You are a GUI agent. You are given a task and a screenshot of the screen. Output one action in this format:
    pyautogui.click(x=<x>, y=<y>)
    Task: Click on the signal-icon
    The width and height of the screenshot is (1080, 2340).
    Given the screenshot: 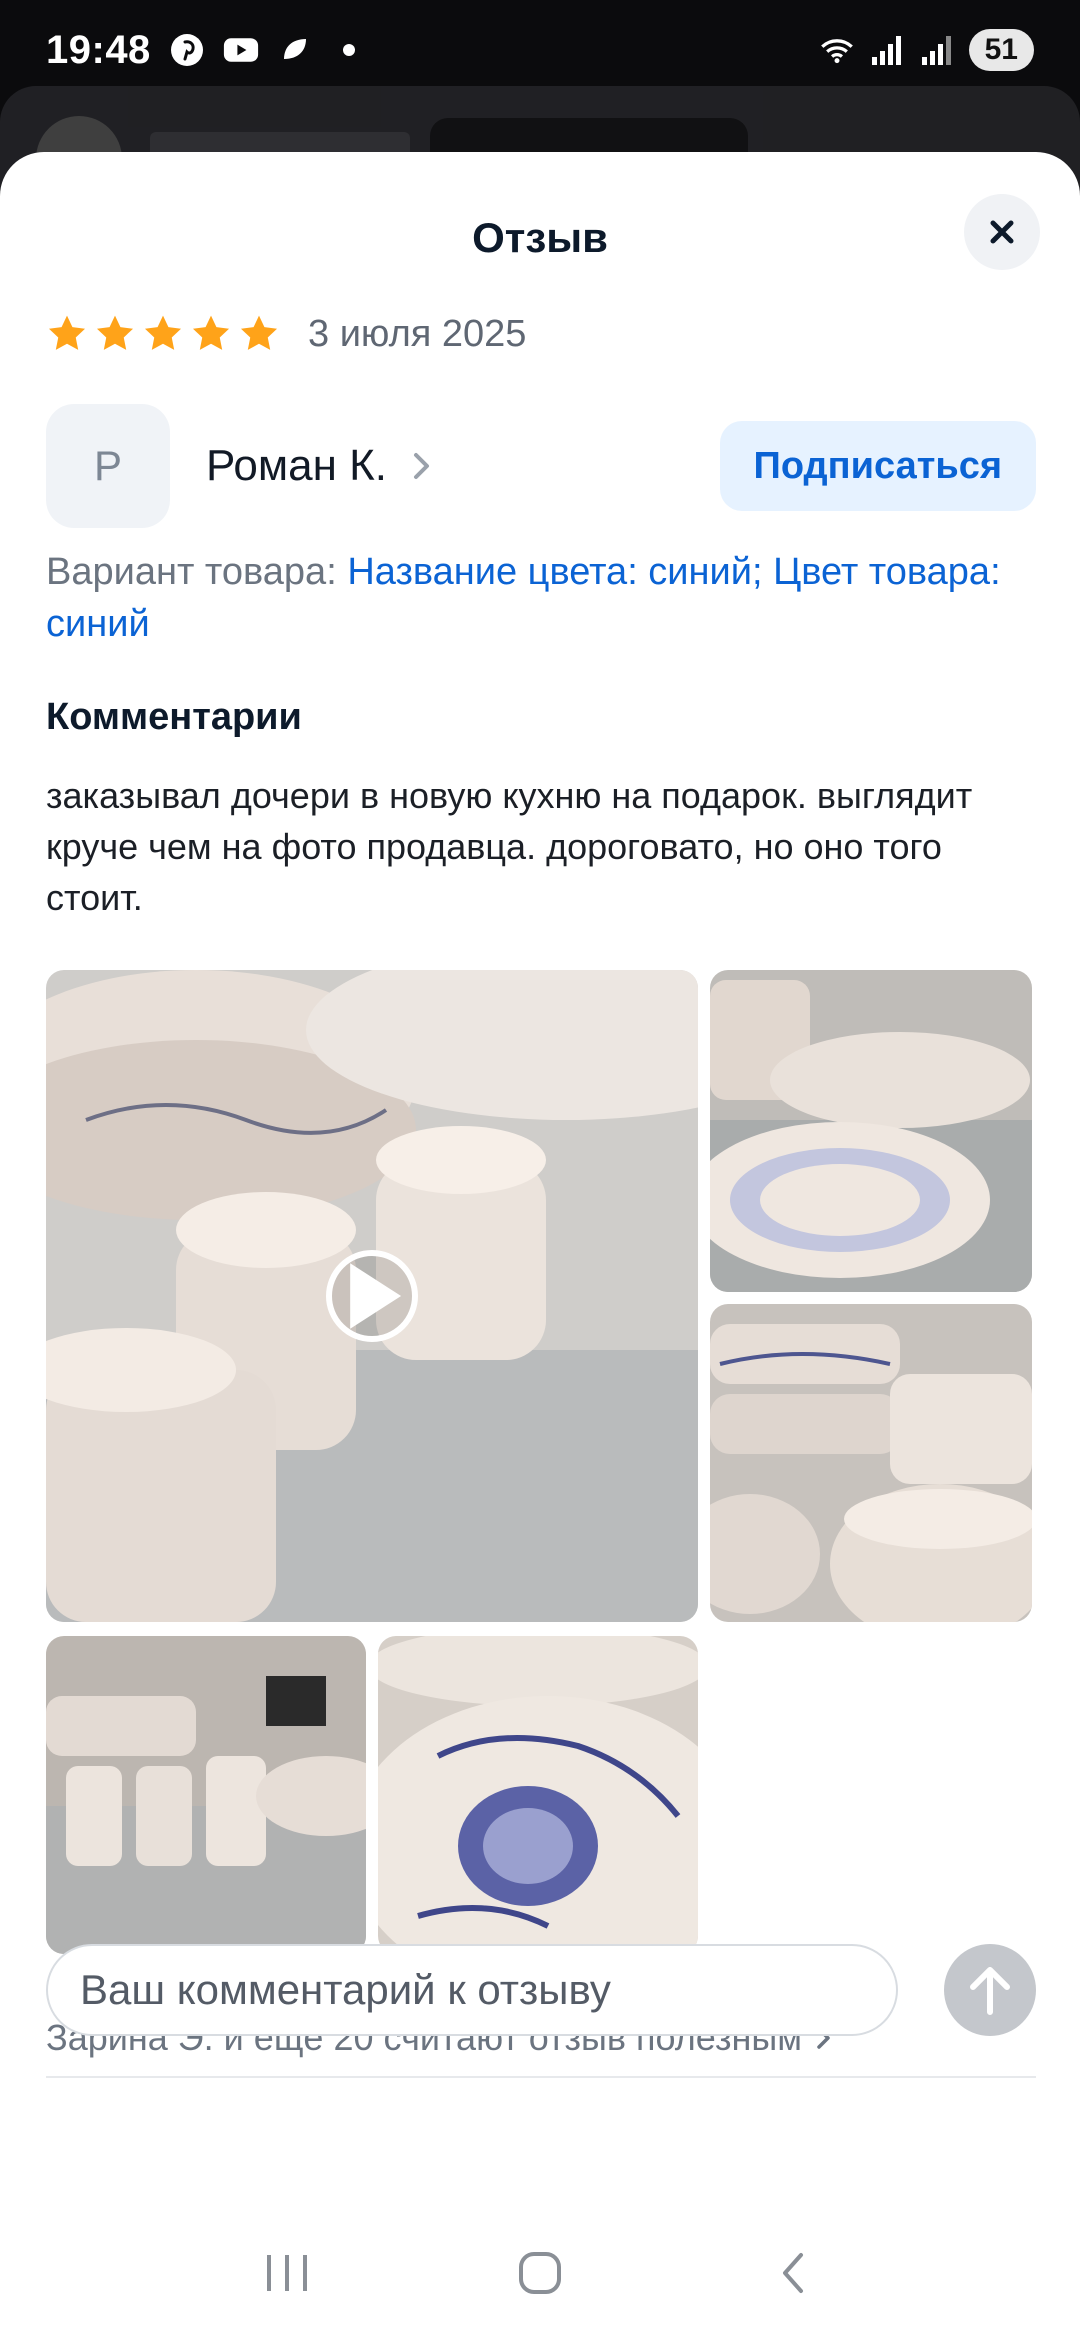 What is the action you would take?
    pyautogui.click(x=887, y=50)
    